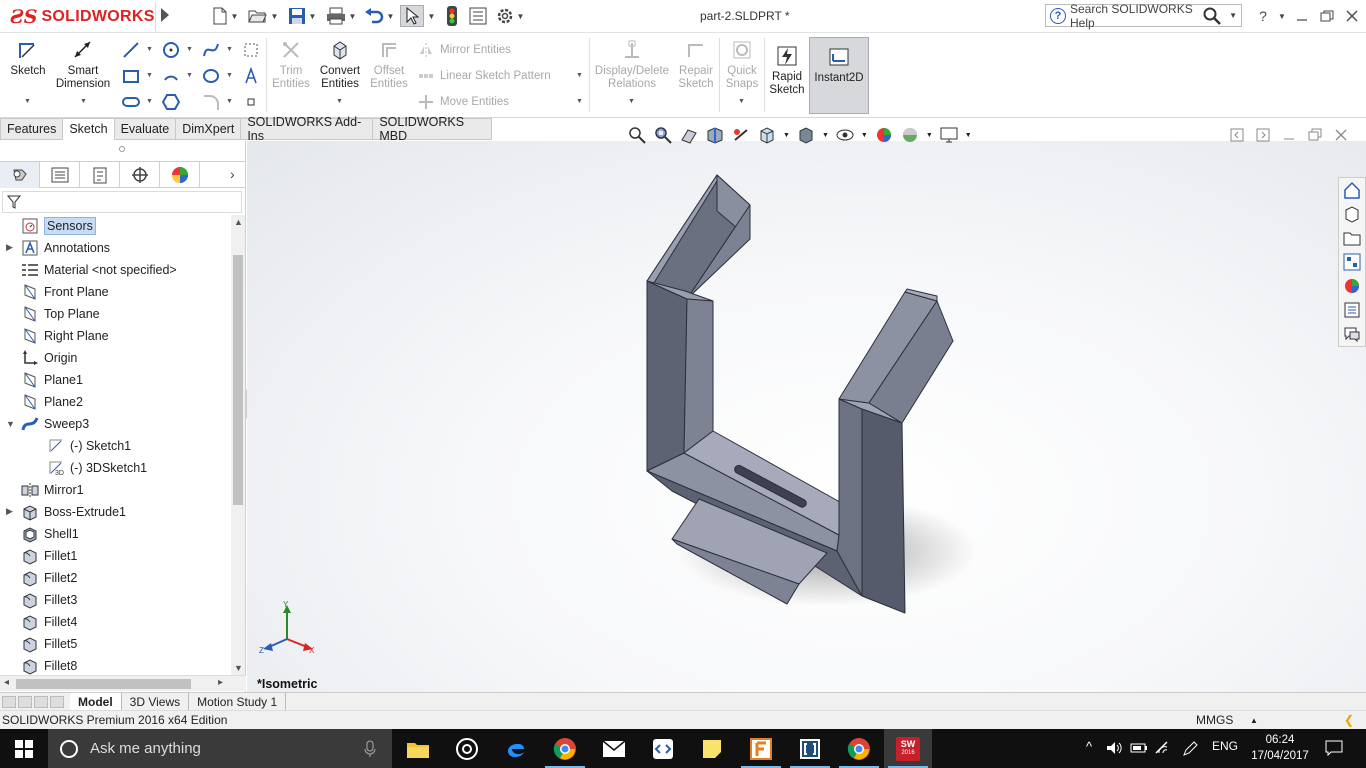  Describe the element at coordinates (1352, 334) in the screenshot. I see `forum-button` at that location.